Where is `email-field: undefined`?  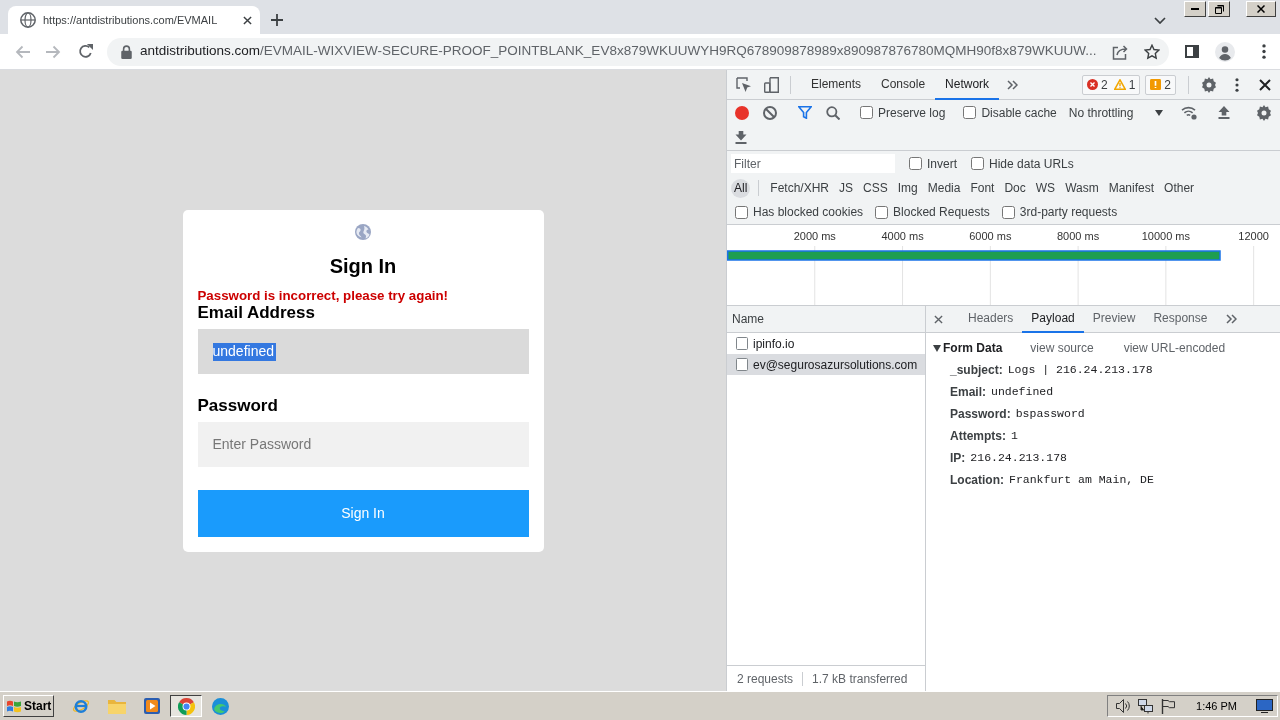 email-field: undefined is located at coordinates (363, 351).